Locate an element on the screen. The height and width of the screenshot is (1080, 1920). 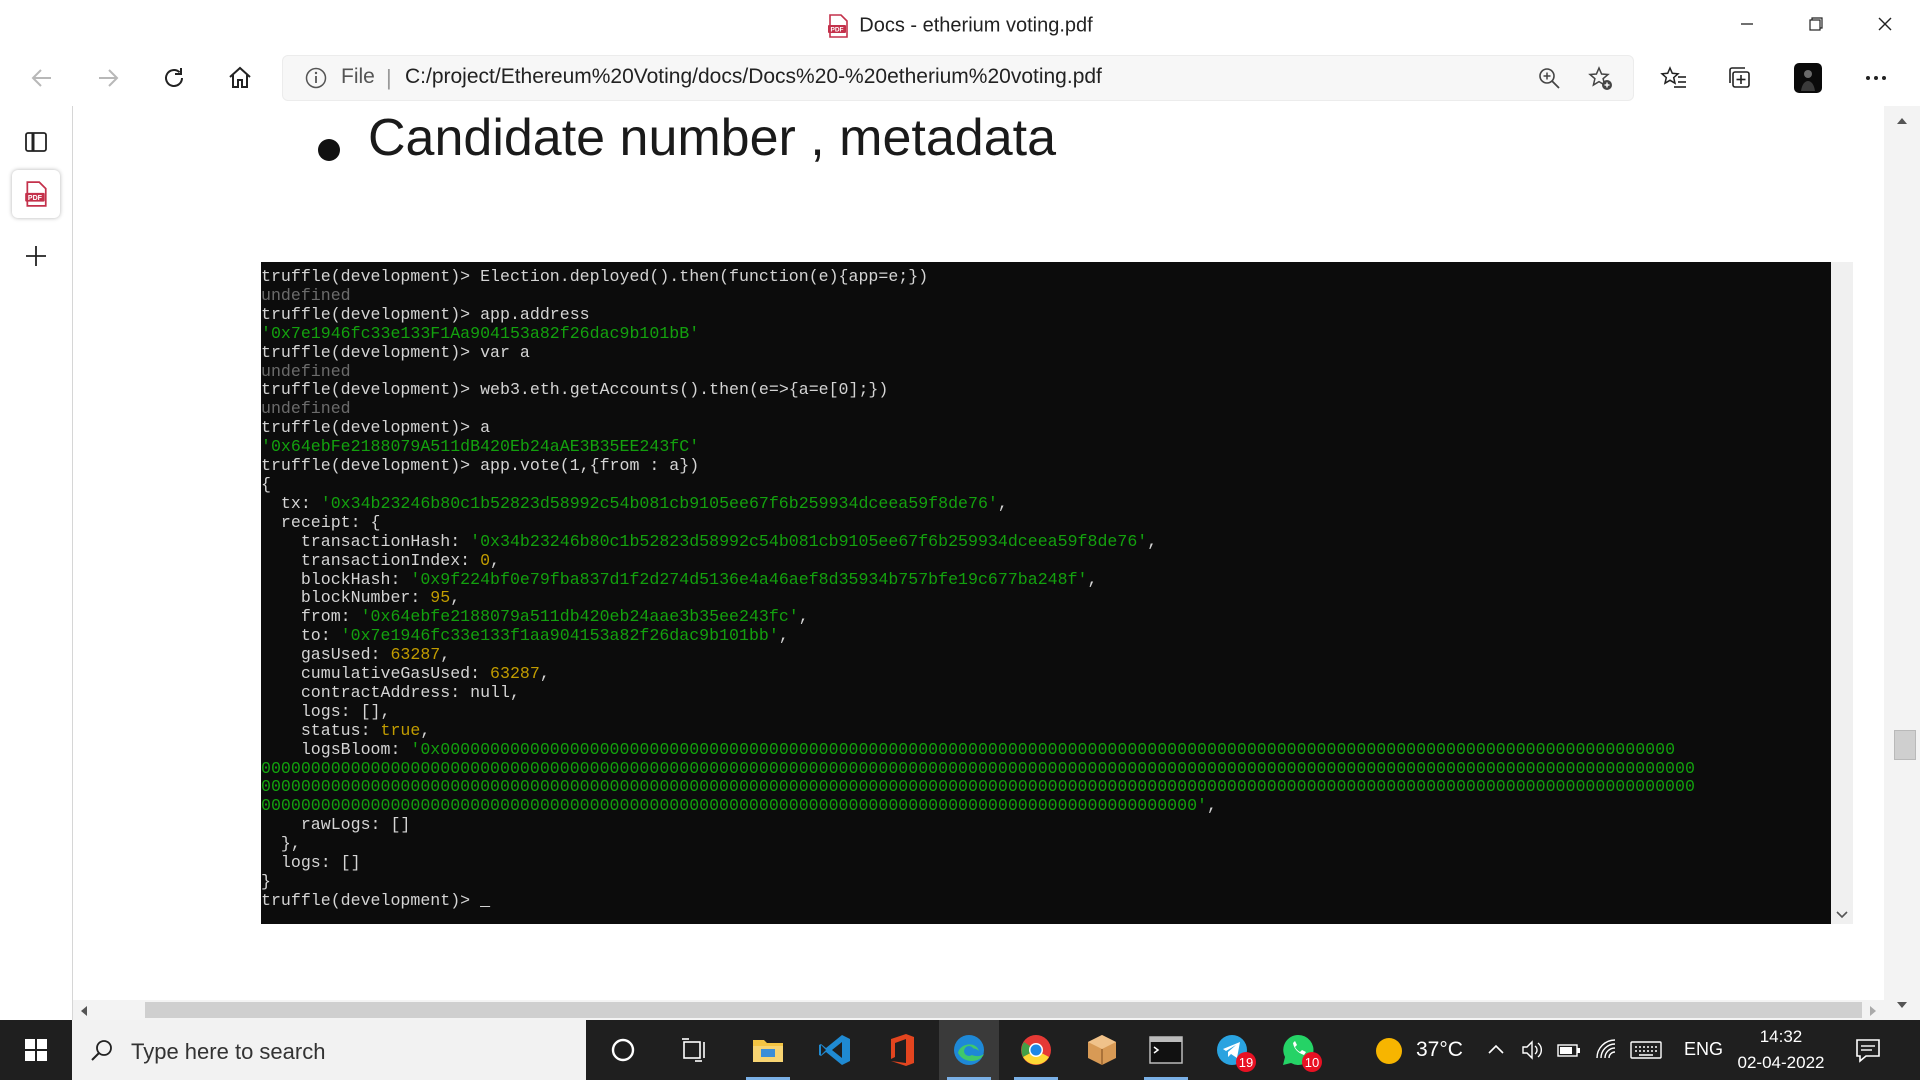
taskbar-telegram: 19 is located at coordinates (1232, 1050).